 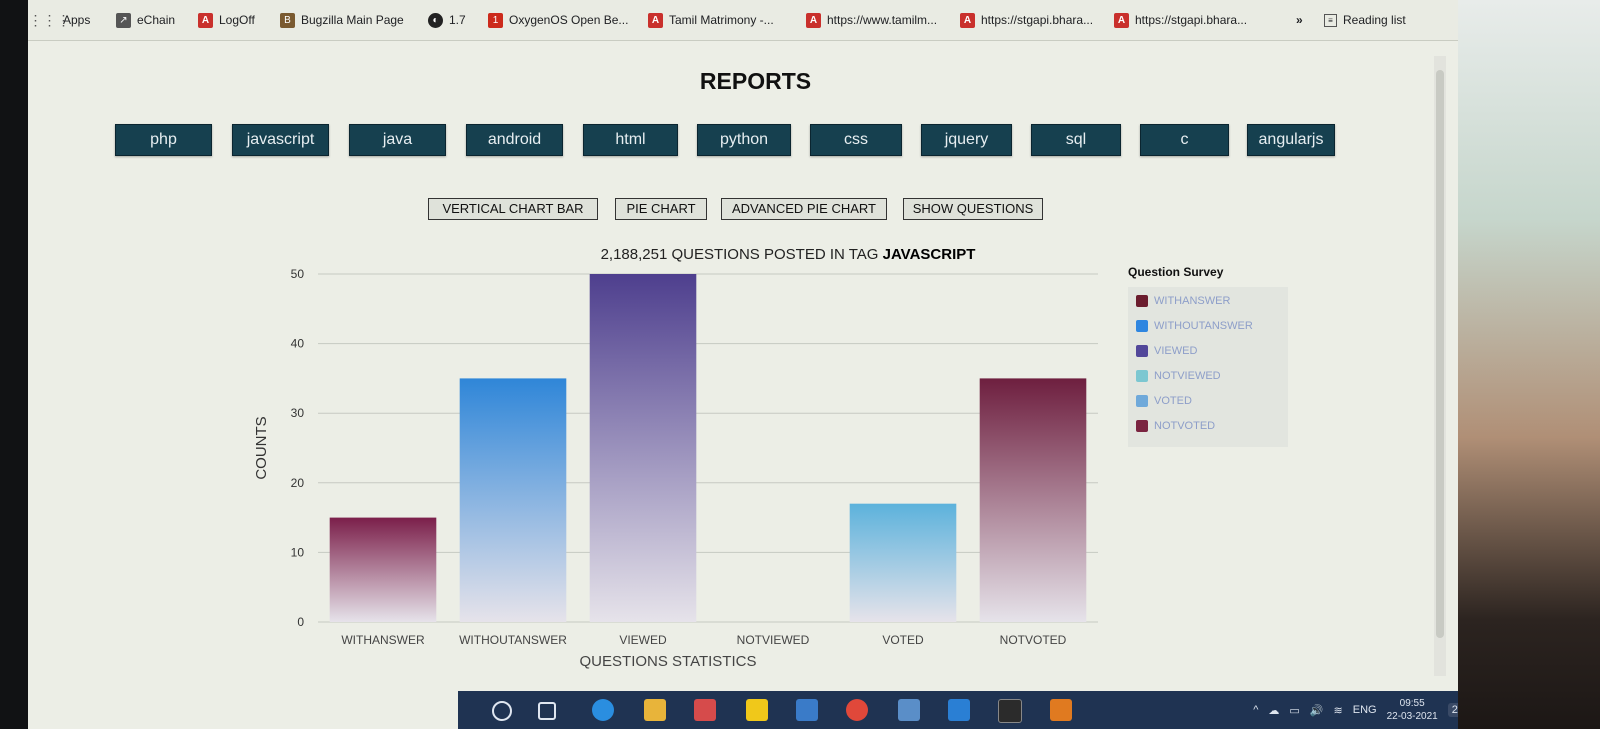 I want to click on tag-button-java: java, so click(x=397, y=140).